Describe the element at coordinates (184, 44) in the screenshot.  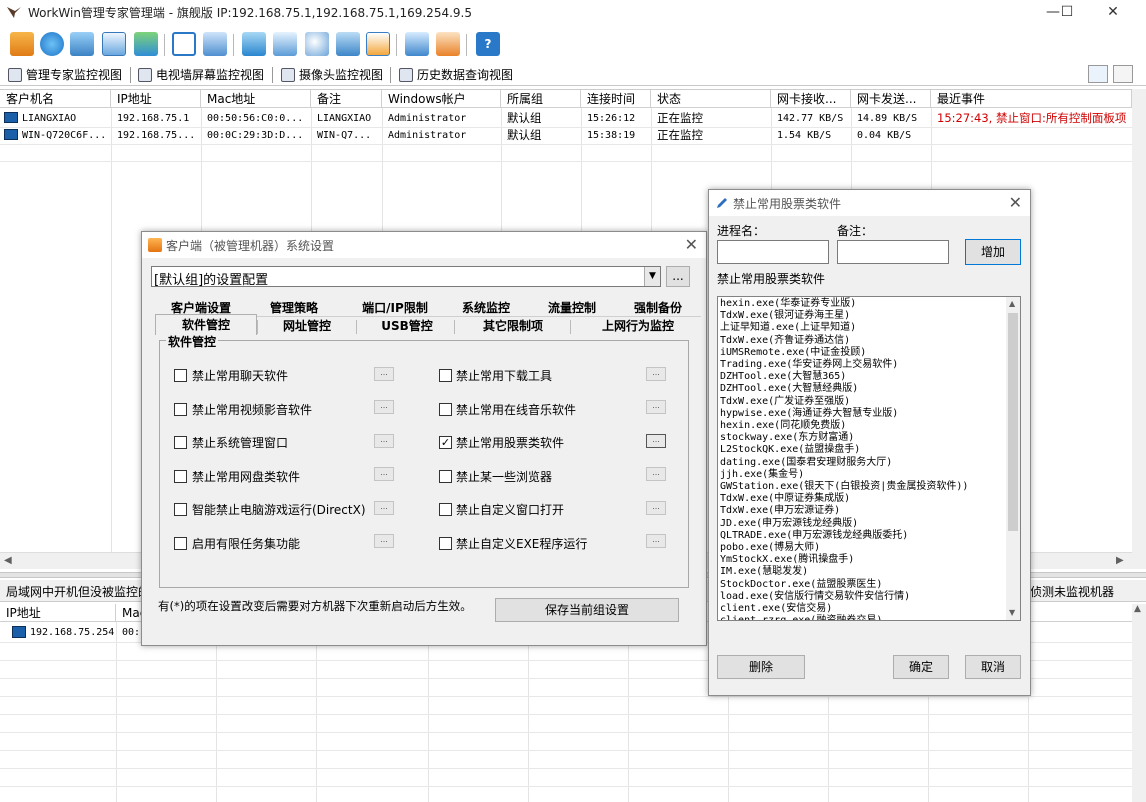
I see `grid-icon` at that location.